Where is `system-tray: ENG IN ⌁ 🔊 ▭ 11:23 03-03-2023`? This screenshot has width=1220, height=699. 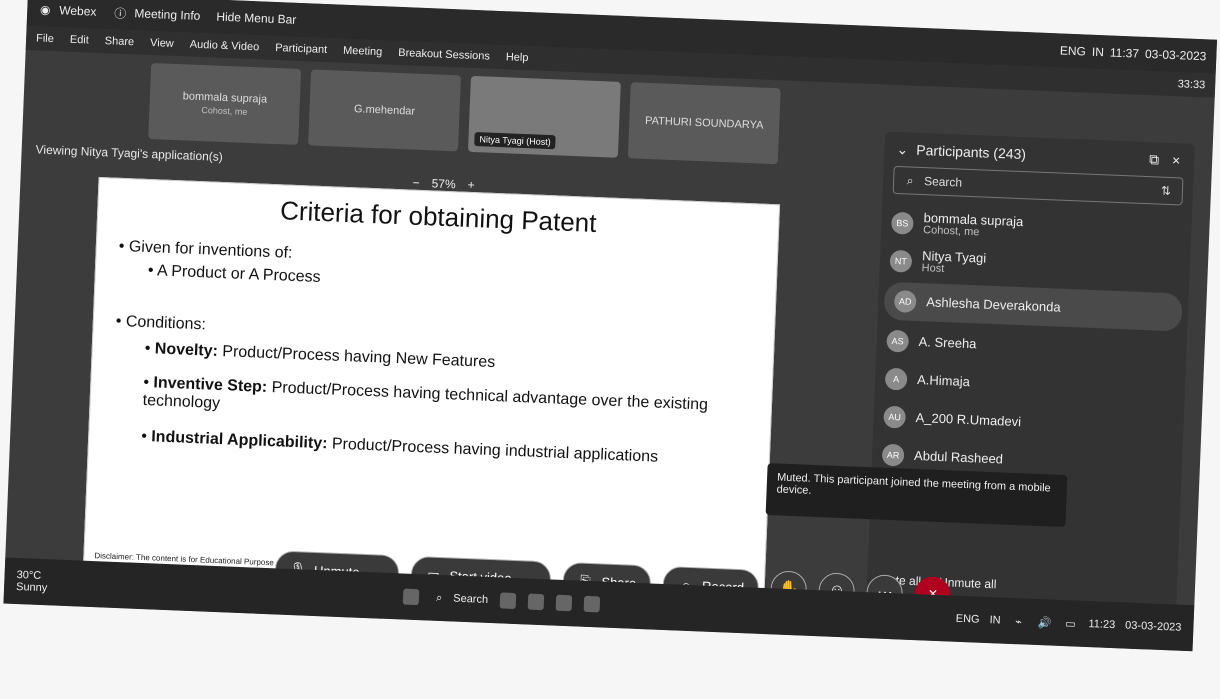 system-tray: ENG IN ⌁ 🔊 ▭ 11:23 03-03-2023 is located at coordinates (1068, 623).